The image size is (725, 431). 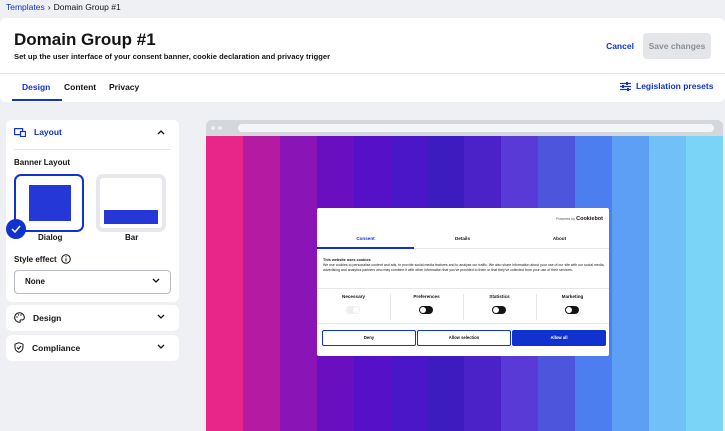 I want to click on browser-url-bar, so click(x=476, y=128).